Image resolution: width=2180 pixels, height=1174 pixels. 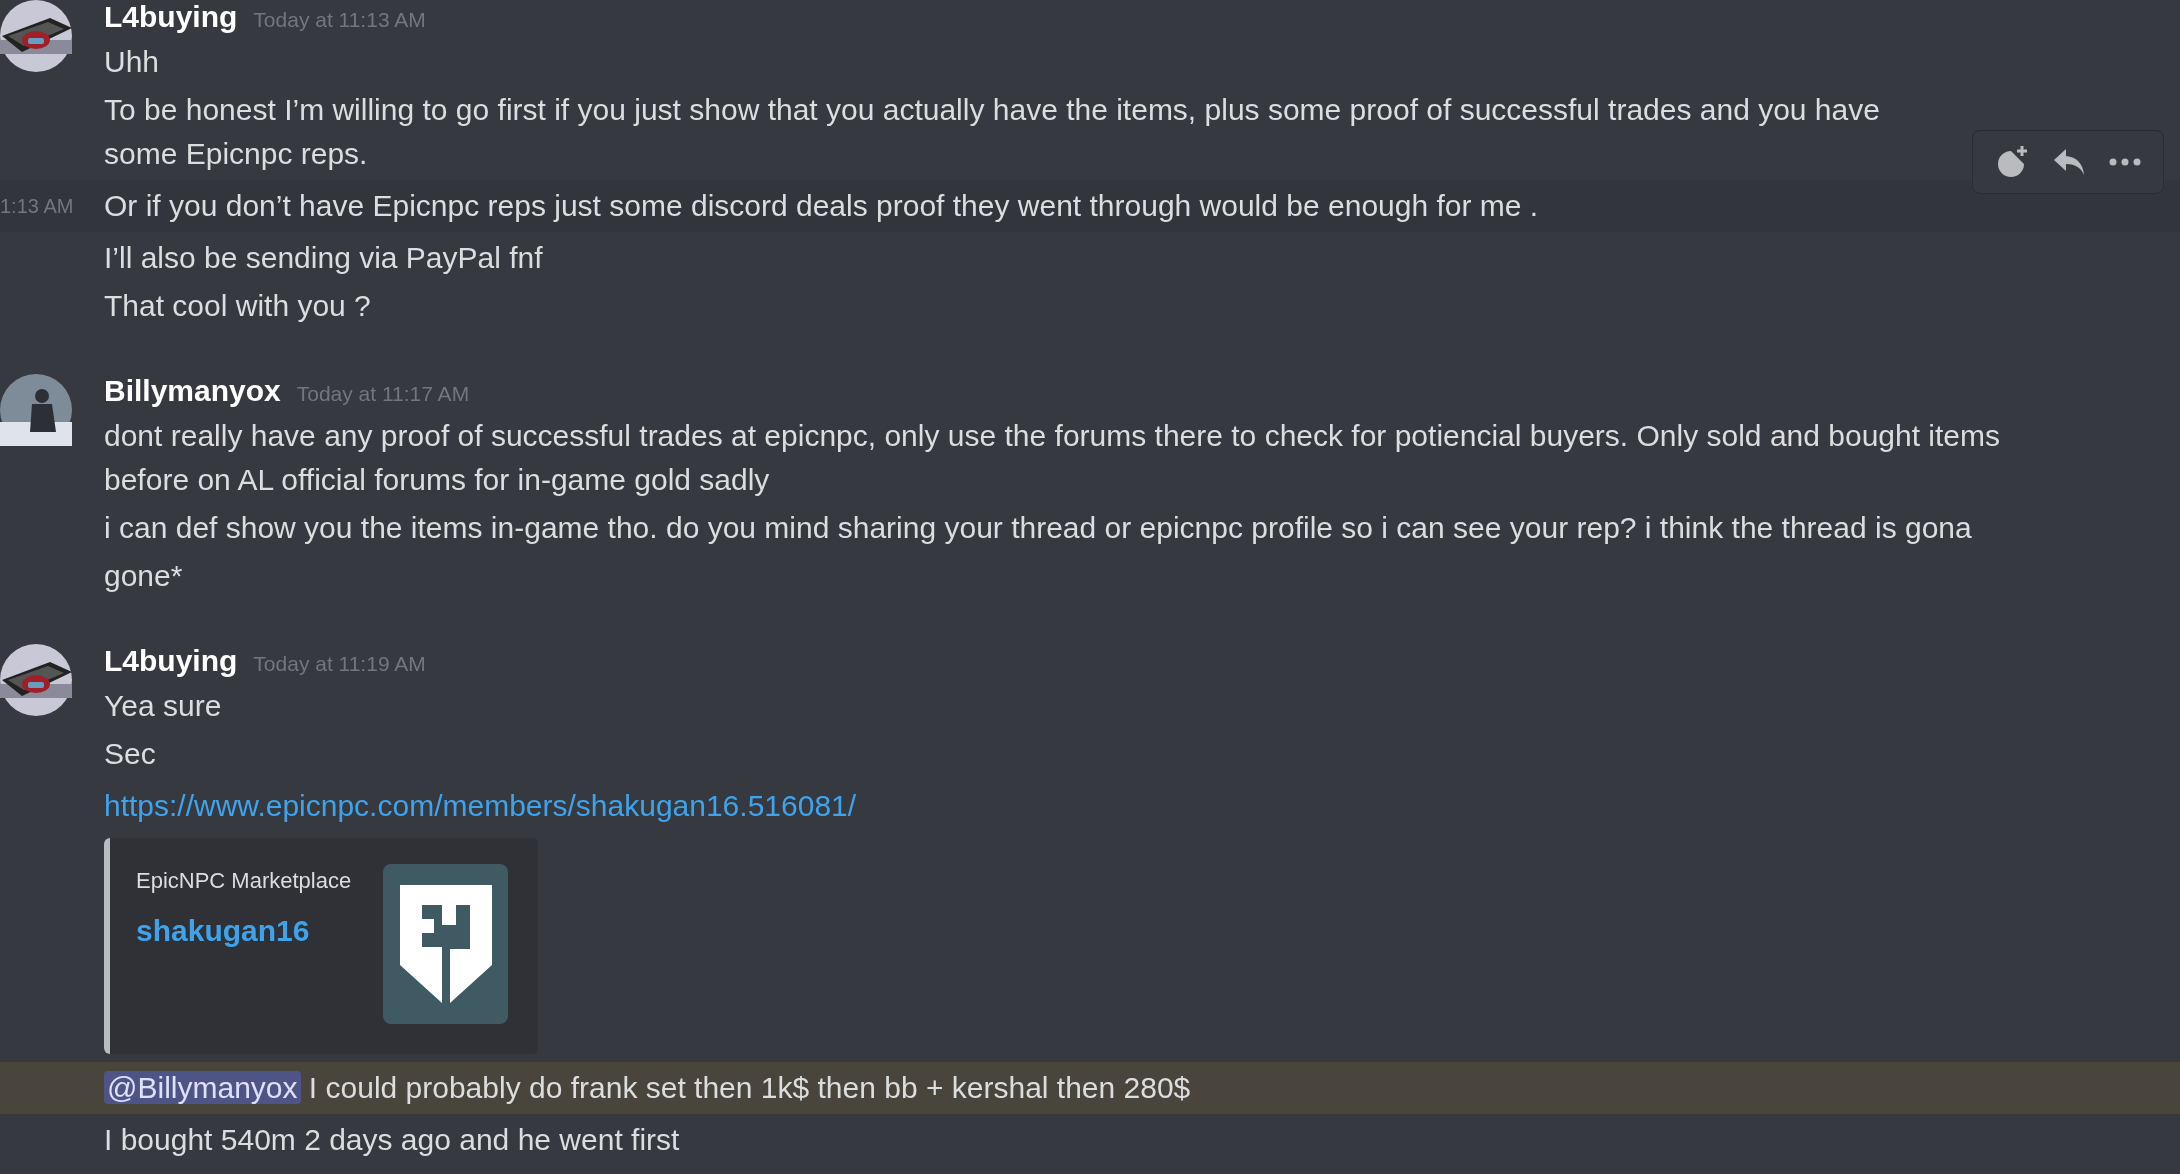 I want to click on message-text: i can def show you the items in-game tho. do you mind sharing your thread or epicnpc profile so i can see your rep? i think the thread is gona, so click(x=1038, y=528).